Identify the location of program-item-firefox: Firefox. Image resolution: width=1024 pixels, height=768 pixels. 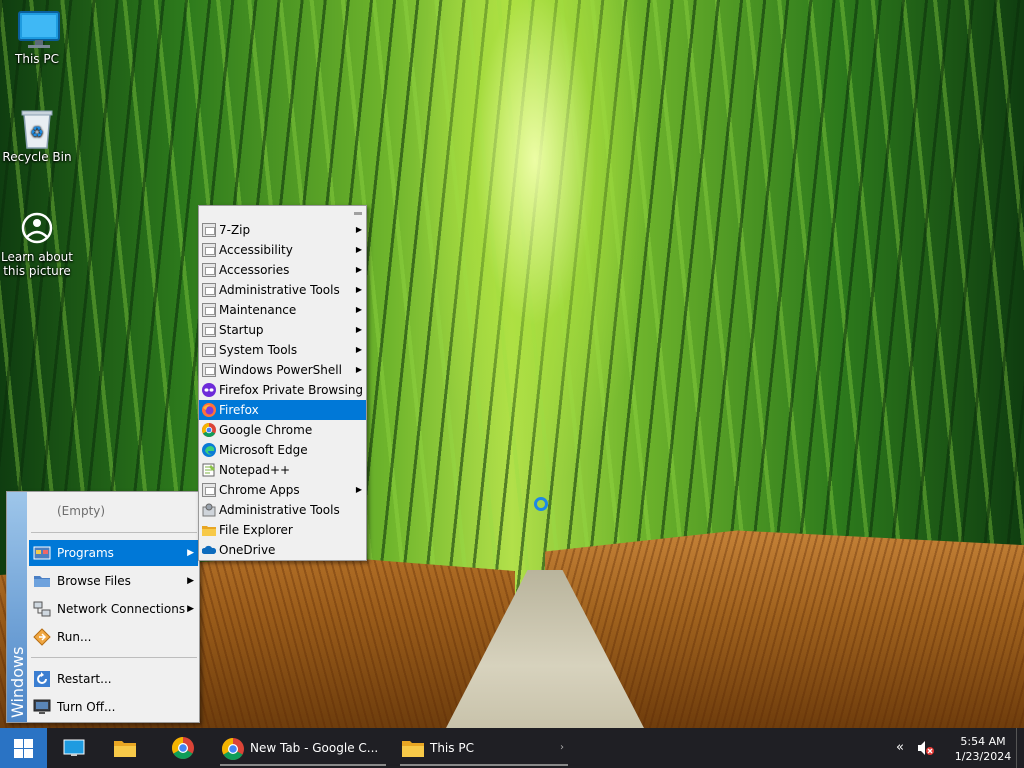
(282, 410).